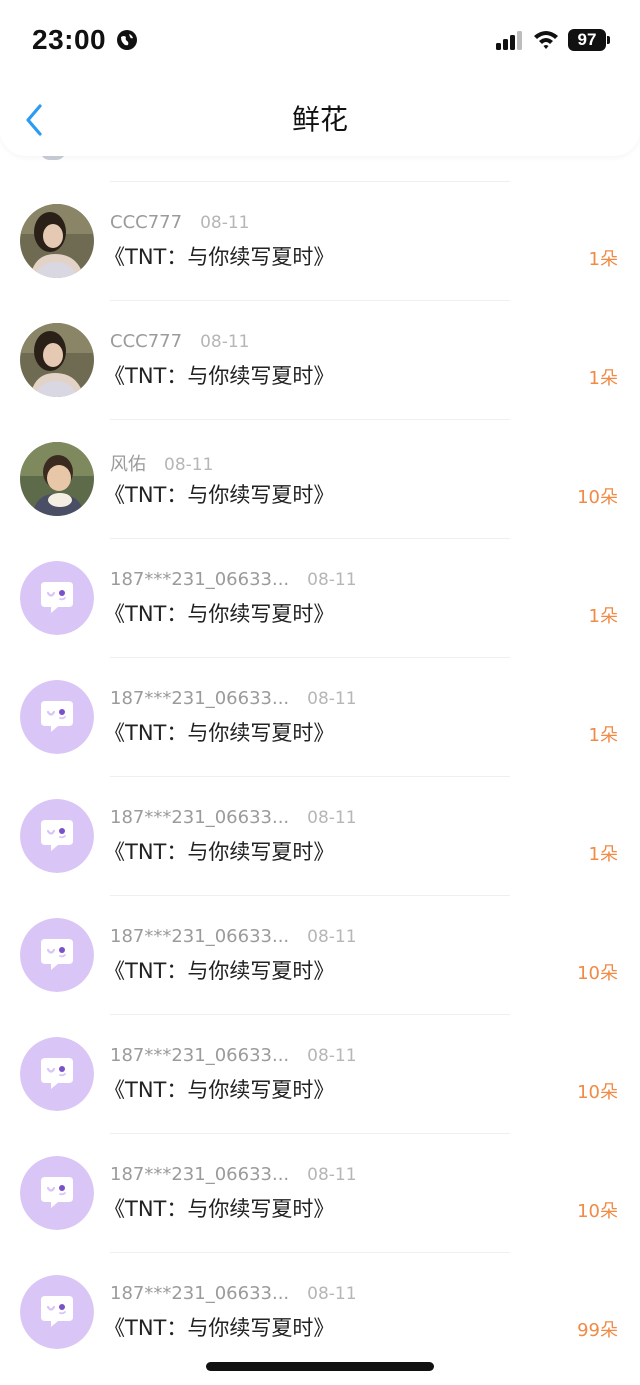 The image size is (640, 1385). Describe the element at coordinates (320, 479) in the screenshot. I see `list-item: 风佑 08-11 《TNT：与你续写夏时》 10朵` at that location.